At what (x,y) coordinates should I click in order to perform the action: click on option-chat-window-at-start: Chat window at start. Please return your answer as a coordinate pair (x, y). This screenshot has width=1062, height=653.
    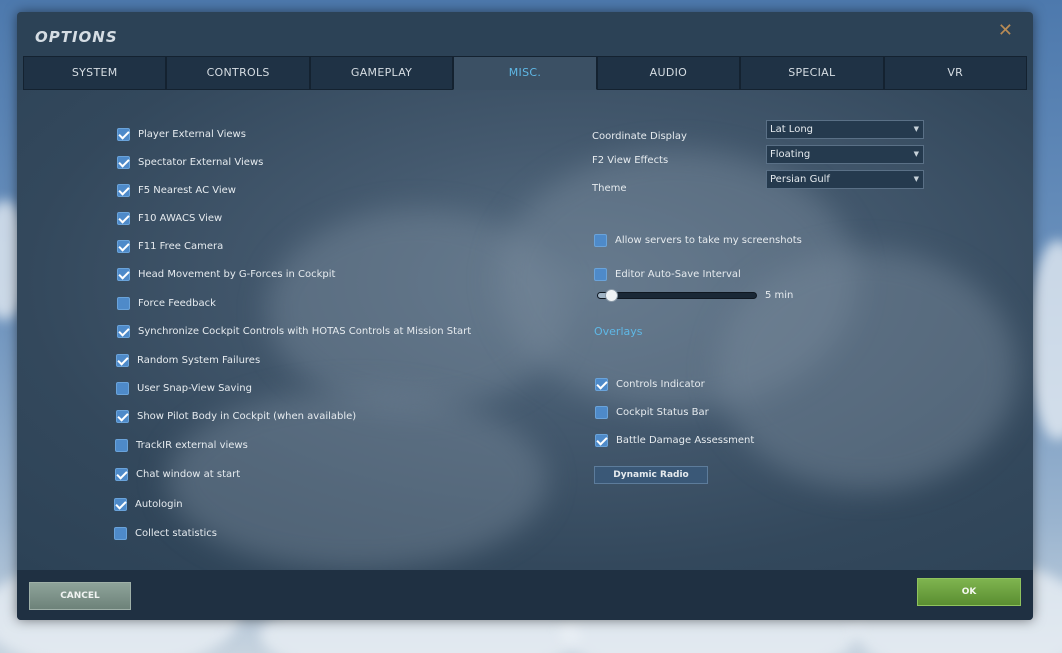
    Looking at the image, I should click on (177, 474).